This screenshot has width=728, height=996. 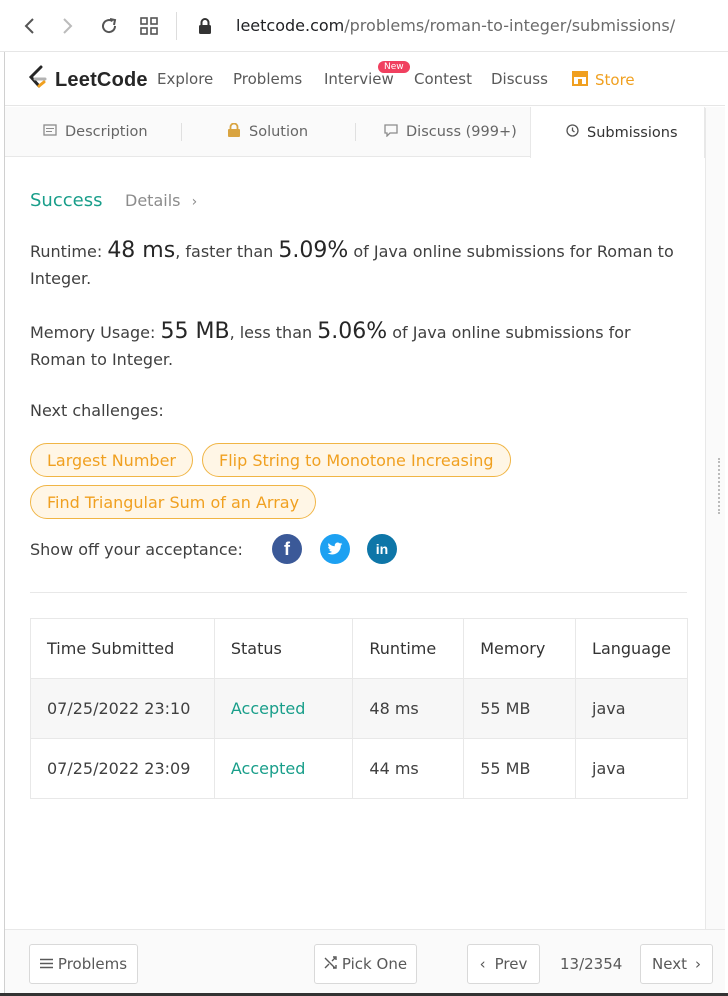 I want to click on details-label: Details, so click(x=153, y=200).